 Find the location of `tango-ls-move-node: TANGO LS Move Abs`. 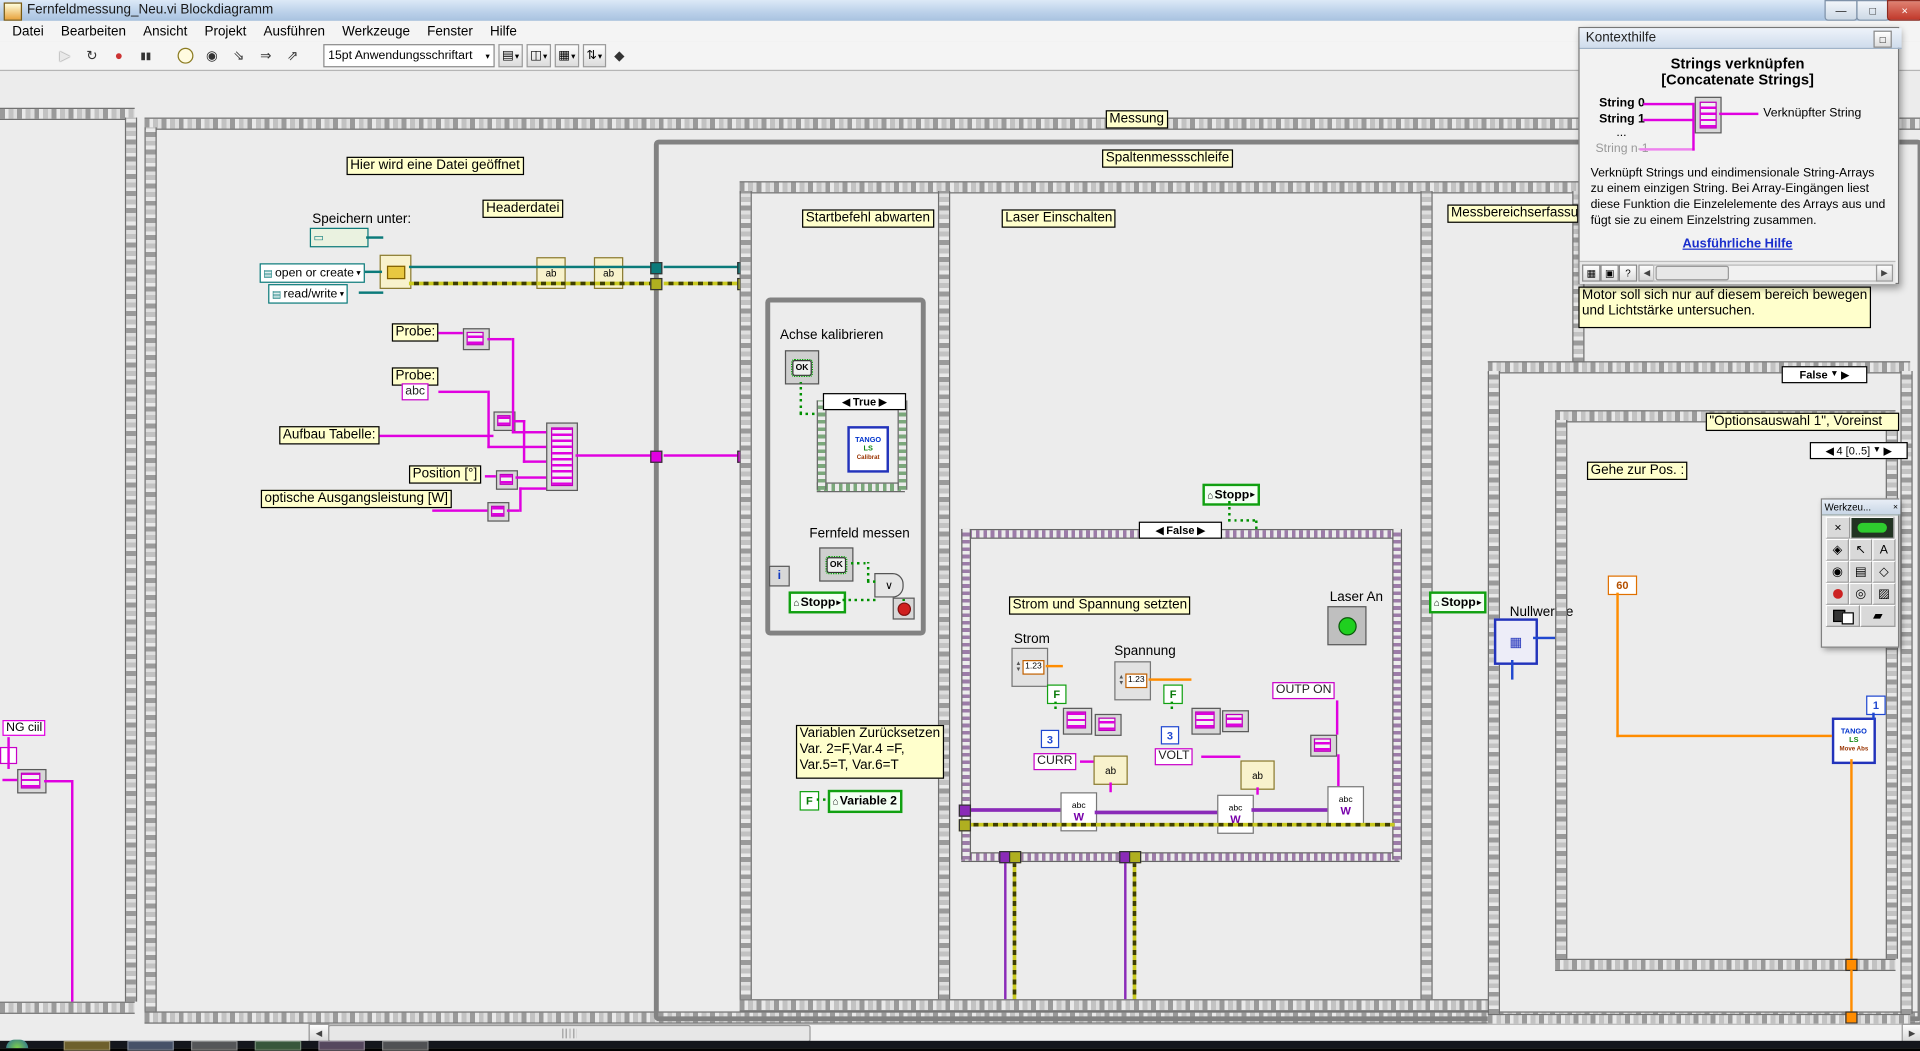

tango-ls-move-node: TANGO LS Move Abs is located at coordinates (1853, 741).